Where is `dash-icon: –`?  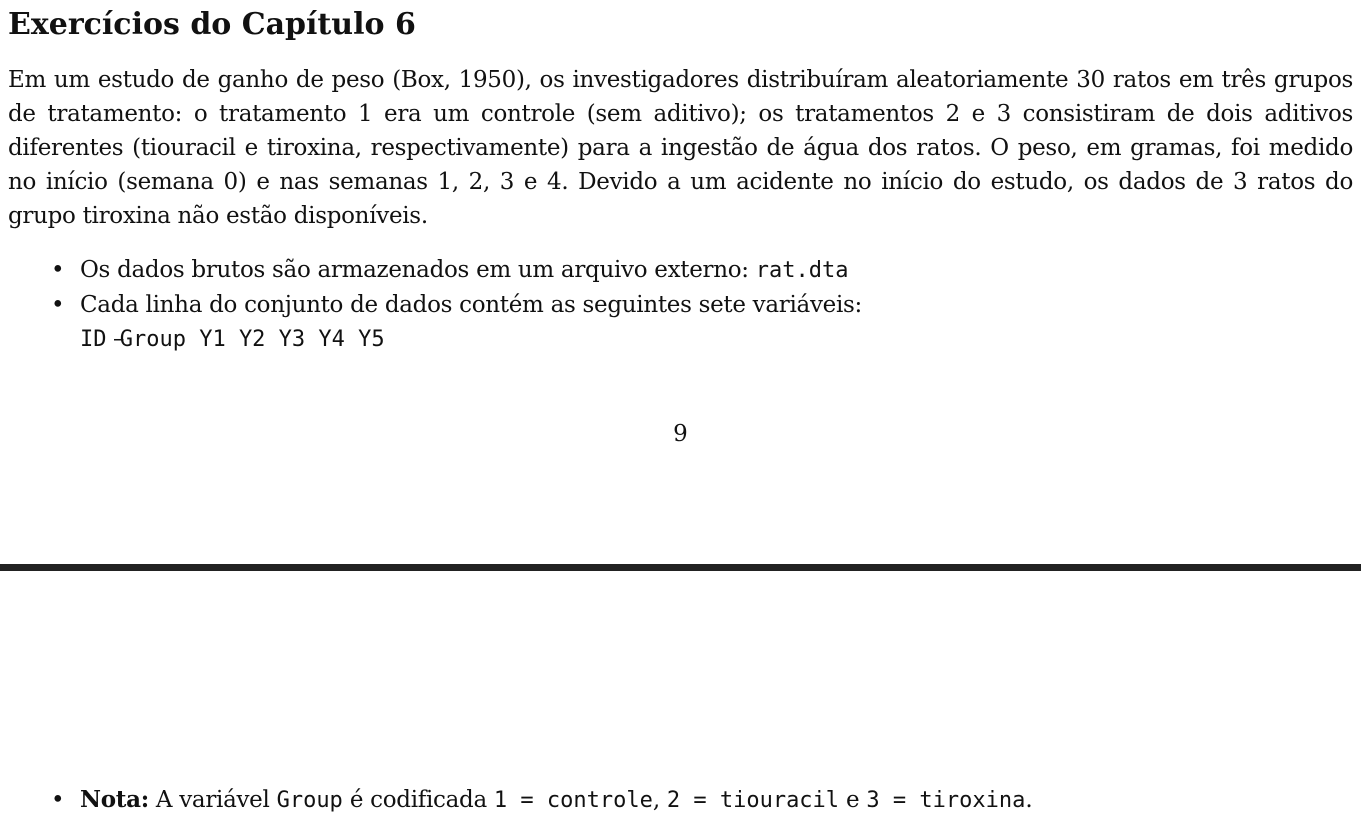 dash-icon: – is located at coordinates (119, 339).